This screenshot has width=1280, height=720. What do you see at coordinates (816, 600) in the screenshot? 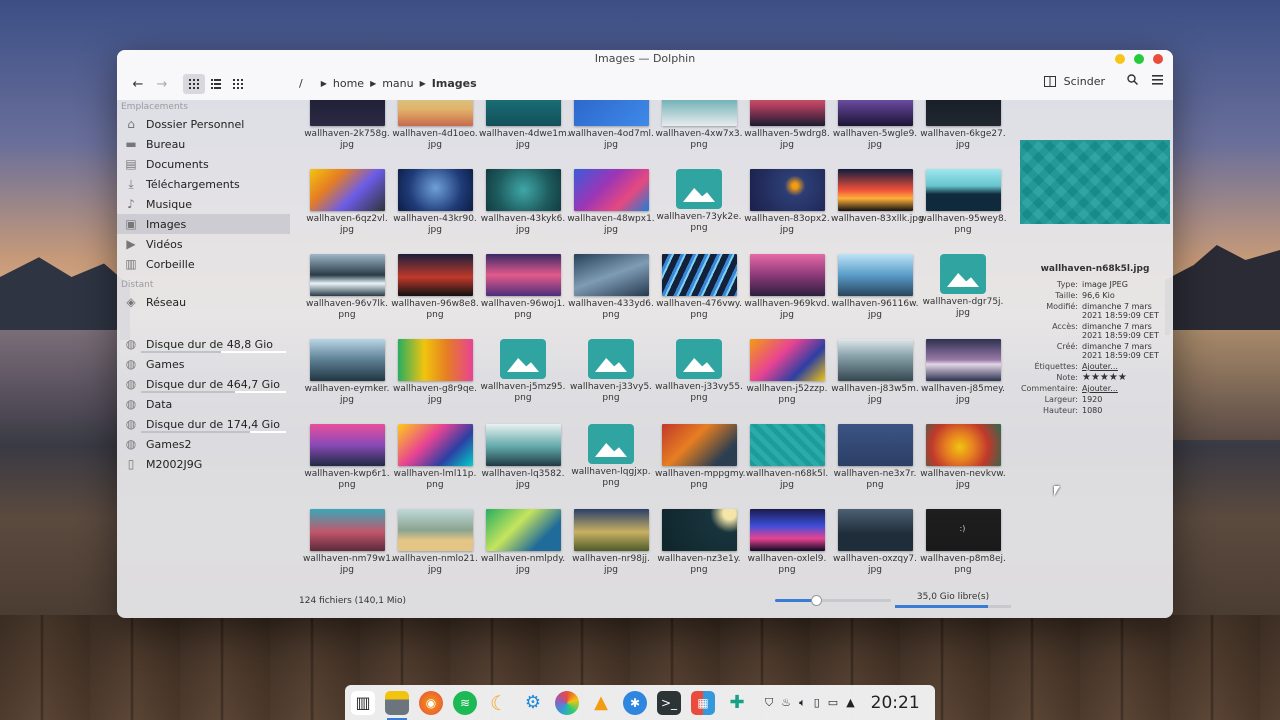
I see `zoom-slider-handle` at bounding box center [816, 600].